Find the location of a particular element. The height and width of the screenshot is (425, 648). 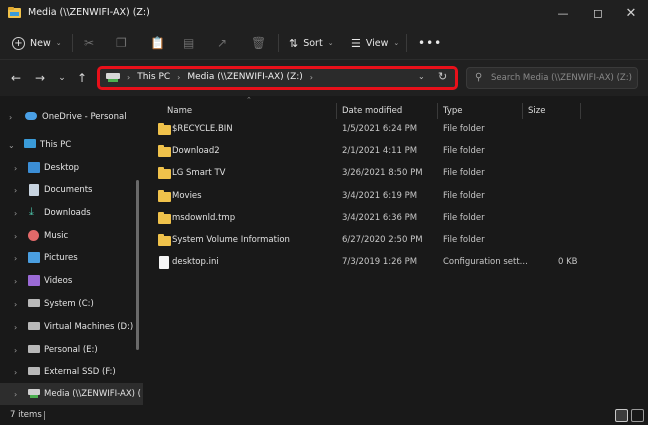

cut-button: ✂ is located at coordinates (89, 43).